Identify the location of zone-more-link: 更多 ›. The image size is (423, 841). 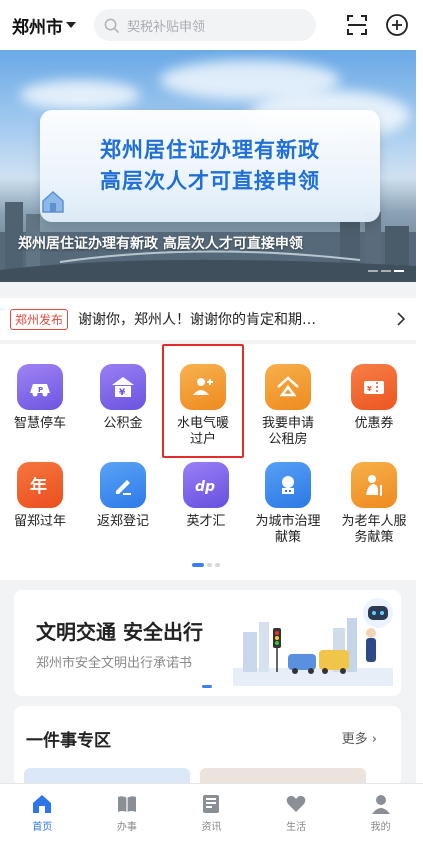
(359, 737).